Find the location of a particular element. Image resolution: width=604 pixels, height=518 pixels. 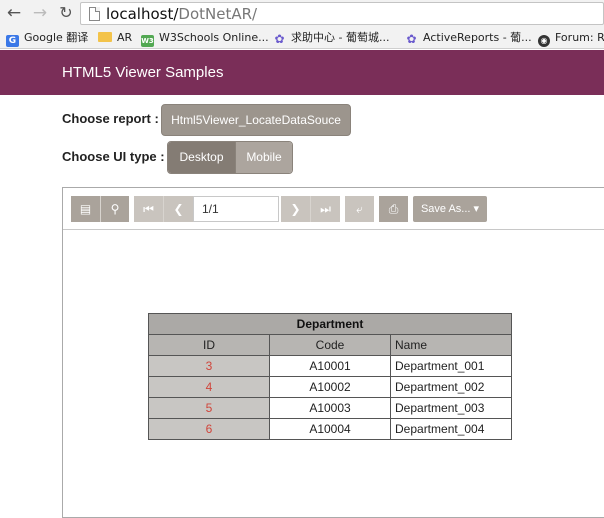

choose-ui-label: Choose UI type : is located at coordinates (113, 156).